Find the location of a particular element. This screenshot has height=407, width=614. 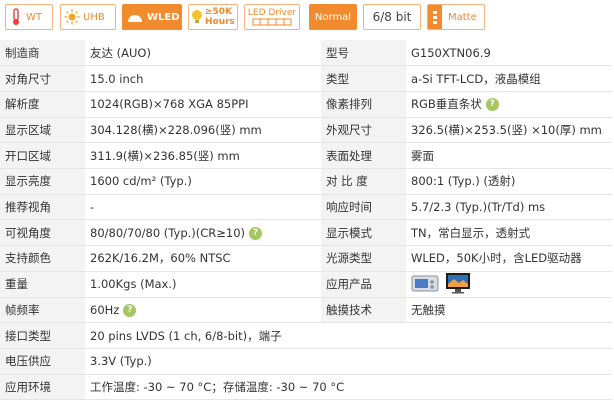

spec-value-text: 20 pins LVDS (1 ch, 6/8-bit)，端子 is located at coordinates (186, 335).